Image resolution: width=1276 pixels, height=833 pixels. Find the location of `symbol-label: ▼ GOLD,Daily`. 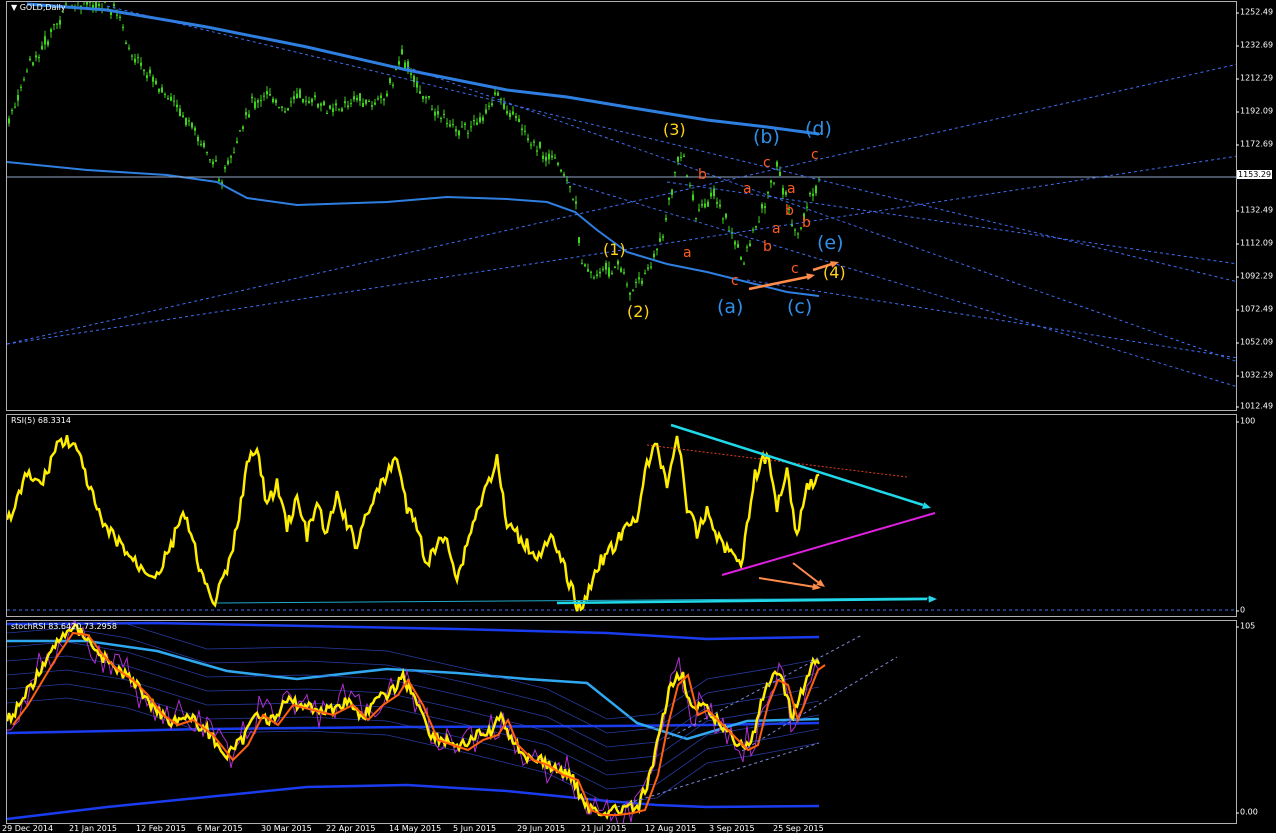

symbol-label: ▼ GOLD,Daily is located at coordinates (38, 7).